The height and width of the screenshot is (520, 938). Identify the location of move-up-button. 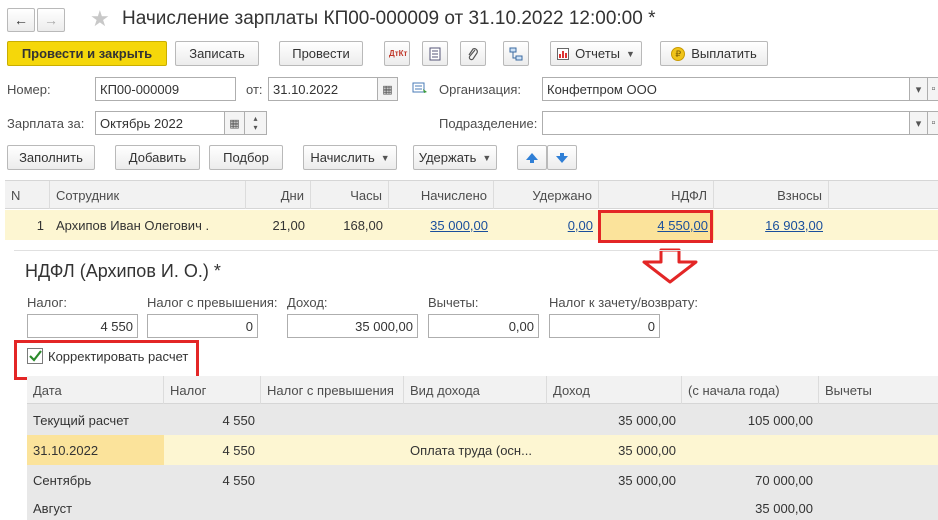
(532, 157).